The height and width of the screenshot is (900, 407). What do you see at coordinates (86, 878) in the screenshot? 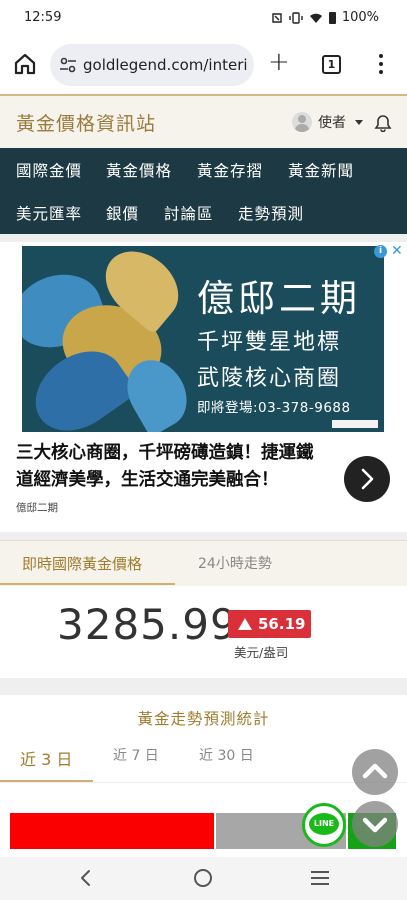
I see `back-icon` at bounding box center [86, 878].